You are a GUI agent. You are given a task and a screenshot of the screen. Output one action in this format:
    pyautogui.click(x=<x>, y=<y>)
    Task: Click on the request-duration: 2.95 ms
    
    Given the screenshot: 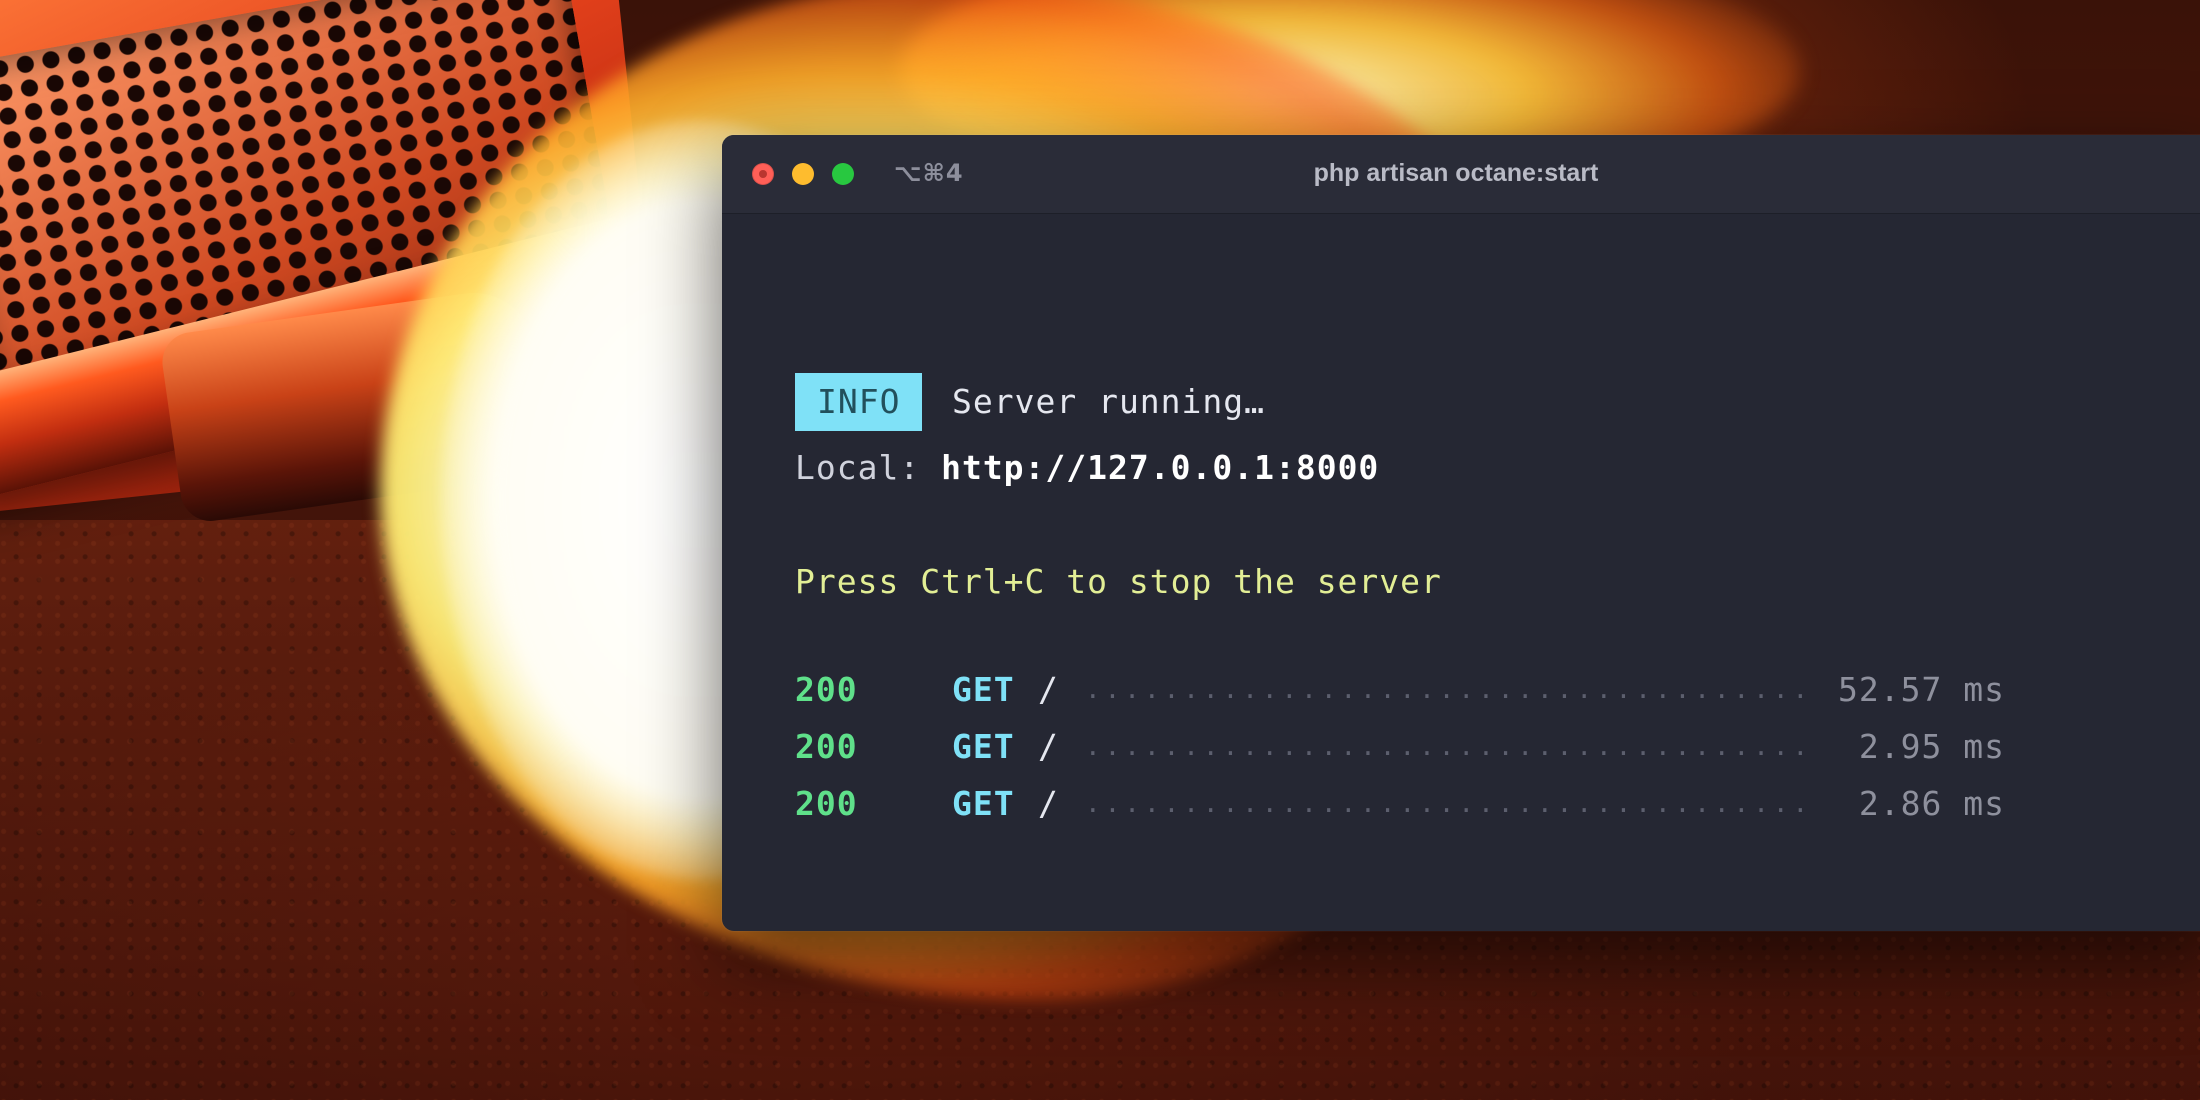 What is the action you would take?
    pyautogui.click(x=1931, y=746)
    